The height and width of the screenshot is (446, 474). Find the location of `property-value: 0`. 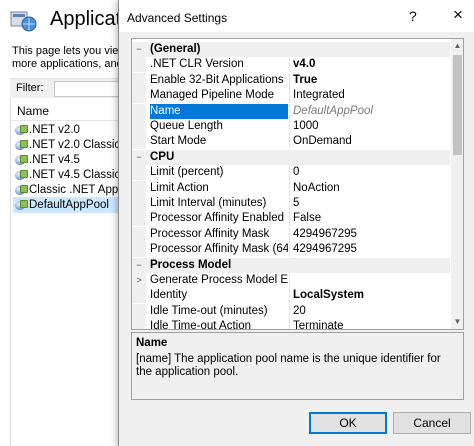

property-value: 0 is located at coordinates (370, 172).